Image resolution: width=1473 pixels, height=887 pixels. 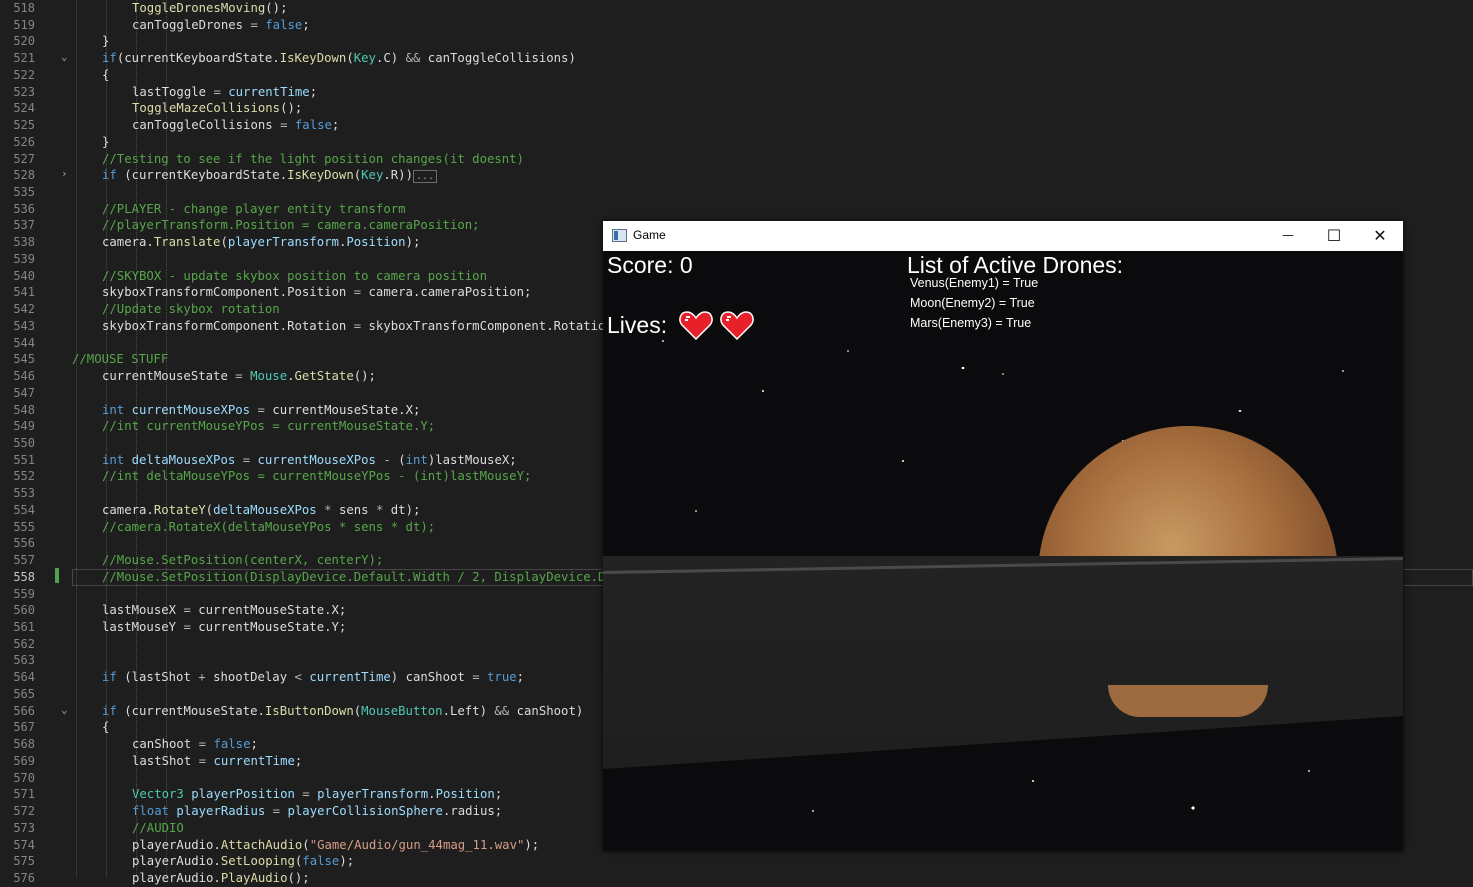 What do you see at coordinates (24, 409) in the screenshot?
I see `line-number: 548` at bounding box center [24, 409].